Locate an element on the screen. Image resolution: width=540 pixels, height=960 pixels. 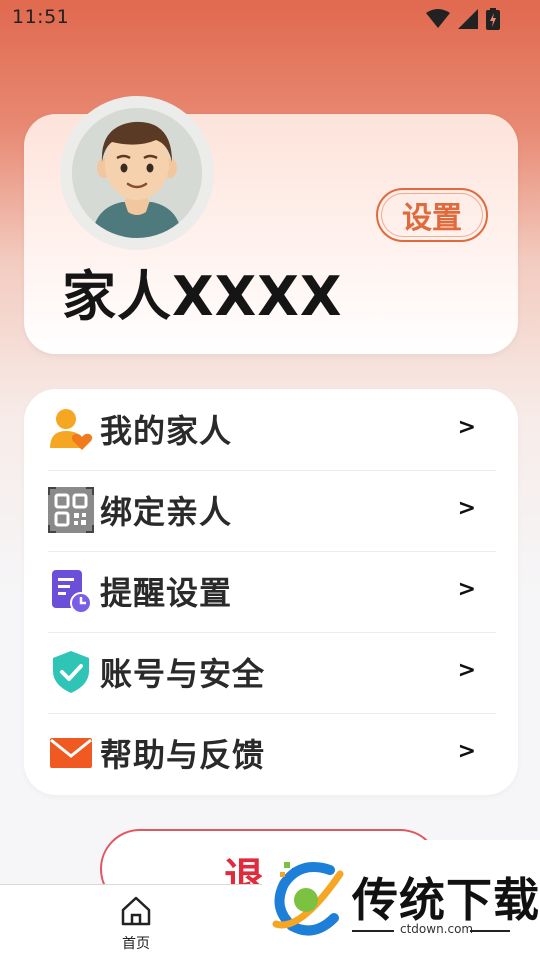
battery-icon is located at coordinates (493, 19).